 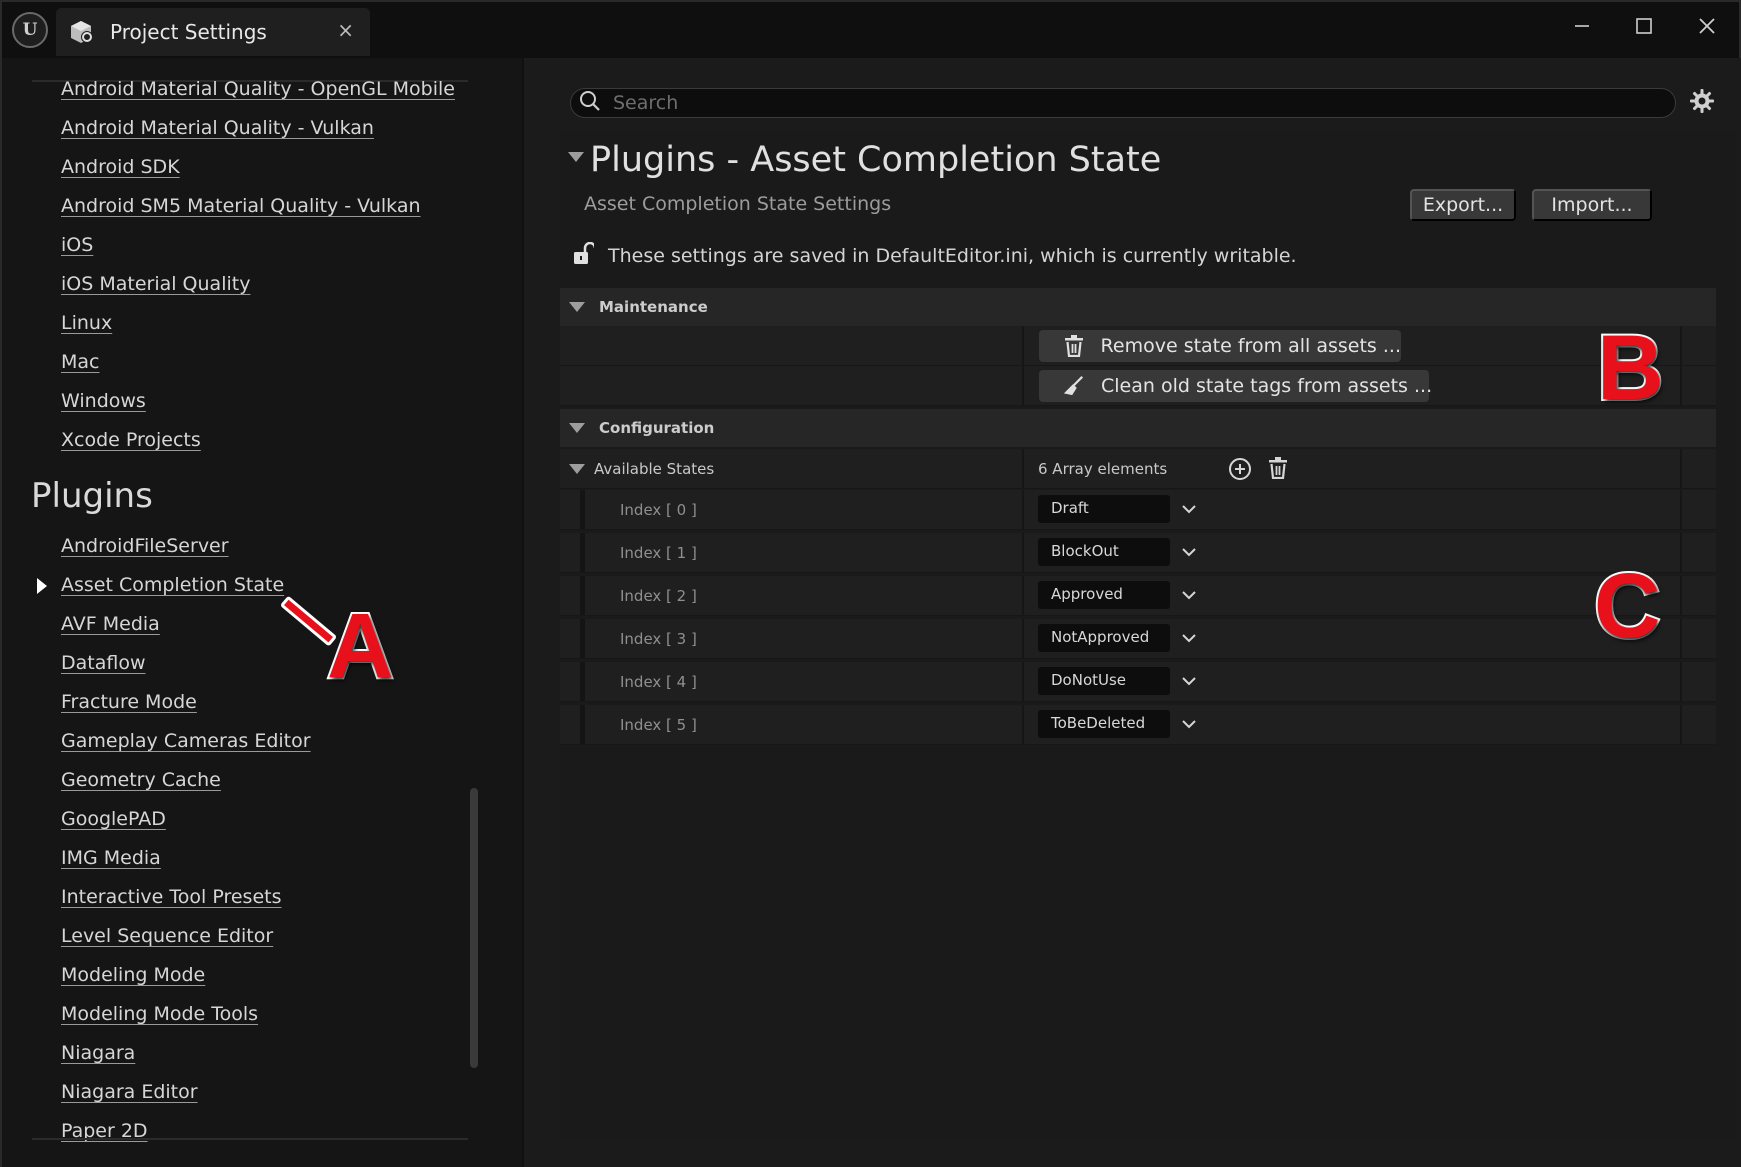 I want to click on search-input, so click(x=1113, y=103).